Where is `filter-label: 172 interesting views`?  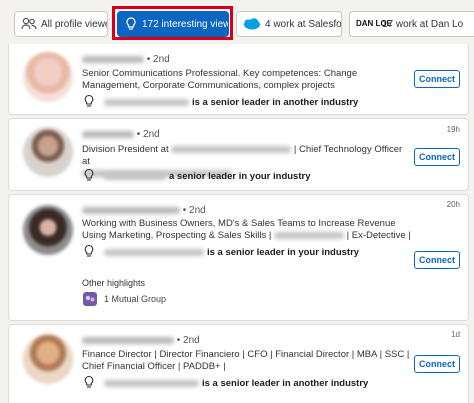 filter-label: 172 interesting views is located at coordinates (185, 24).